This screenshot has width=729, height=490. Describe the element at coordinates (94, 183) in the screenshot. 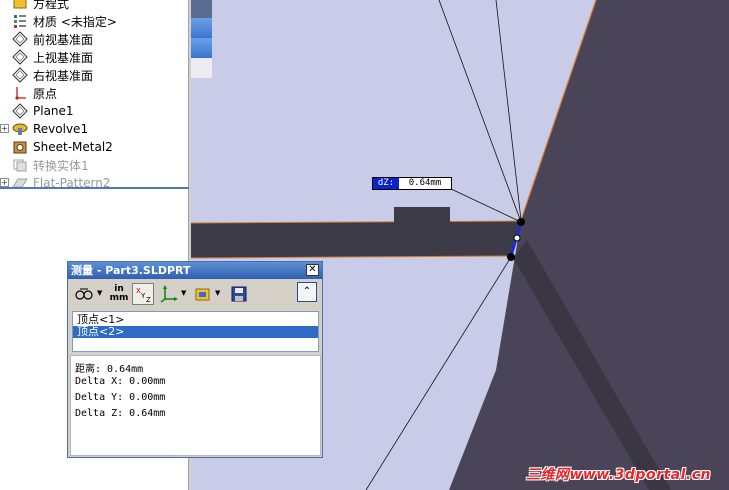

I see `tree-item: + Flat-Pattern2` at that location.